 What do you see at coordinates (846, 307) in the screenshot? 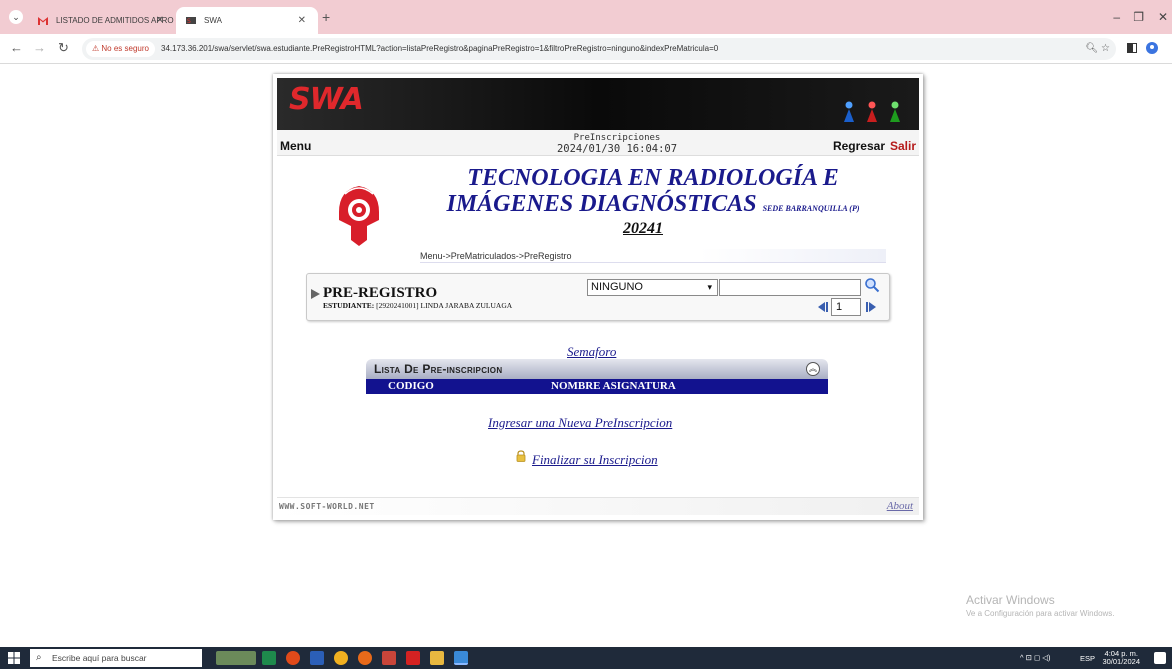
I see `page-number-input: 1` at bounding box center [846, 307].